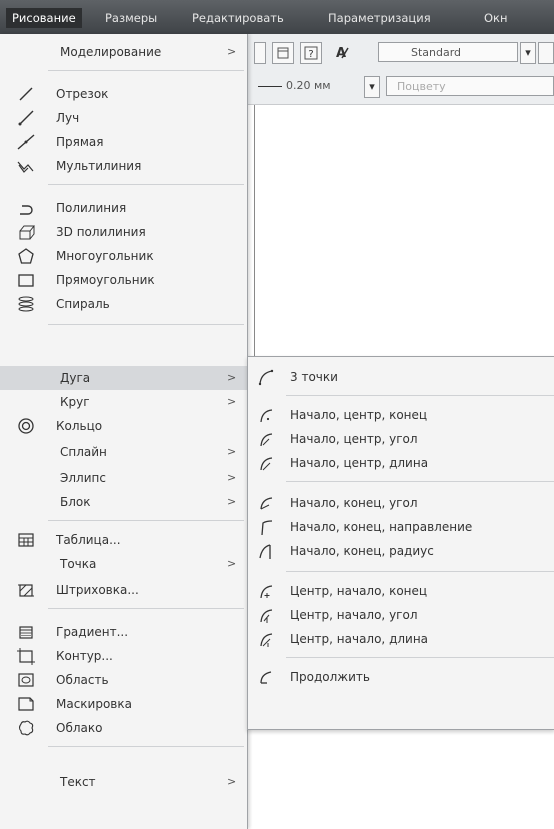  I want to click on 3d-polyline-icon, so click(27, 232).